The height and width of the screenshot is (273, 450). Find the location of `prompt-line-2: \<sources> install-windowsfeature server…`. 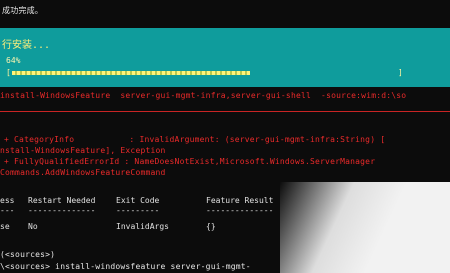

prompt-line-2: \<sources> install-windowsfeature server… is located at coordinates (125, 267).